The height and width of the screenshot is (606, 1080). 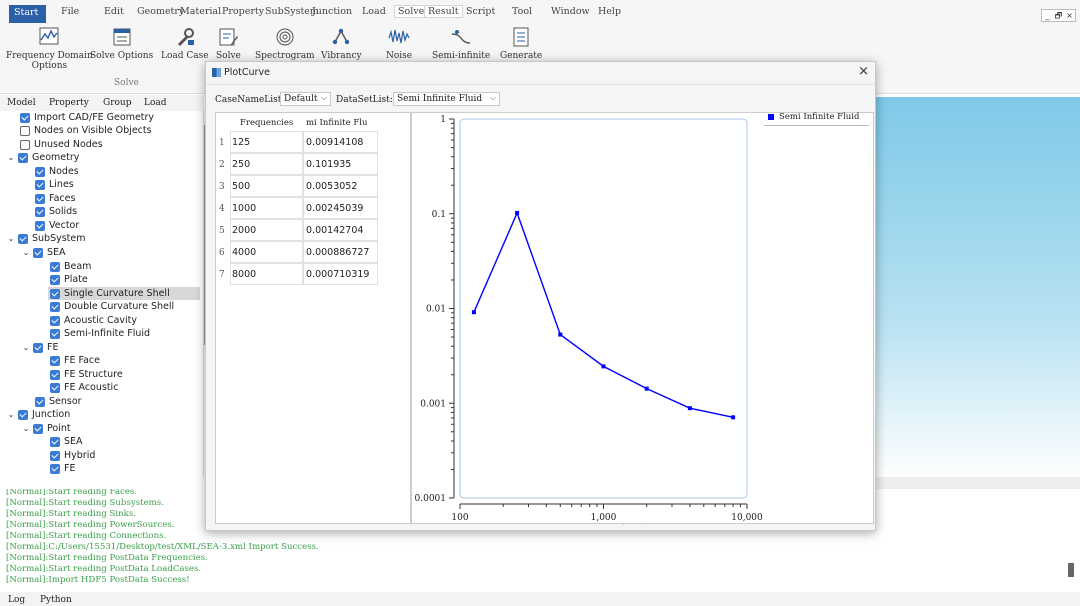 I want to click on tree-item: Plate, so click(x=69, y=279).